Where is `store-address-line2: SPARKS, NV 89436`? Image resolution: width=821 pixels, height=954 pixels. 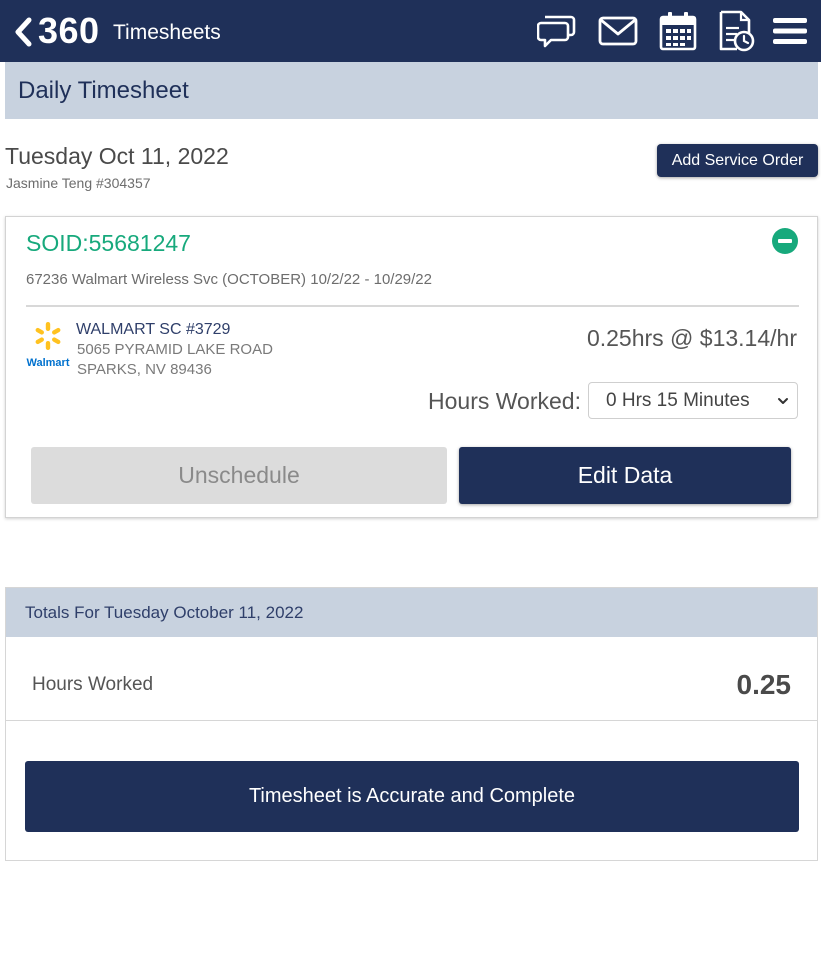
store-address-line2: SPARKS, NV 89436 is located at coordinates (144, 369).